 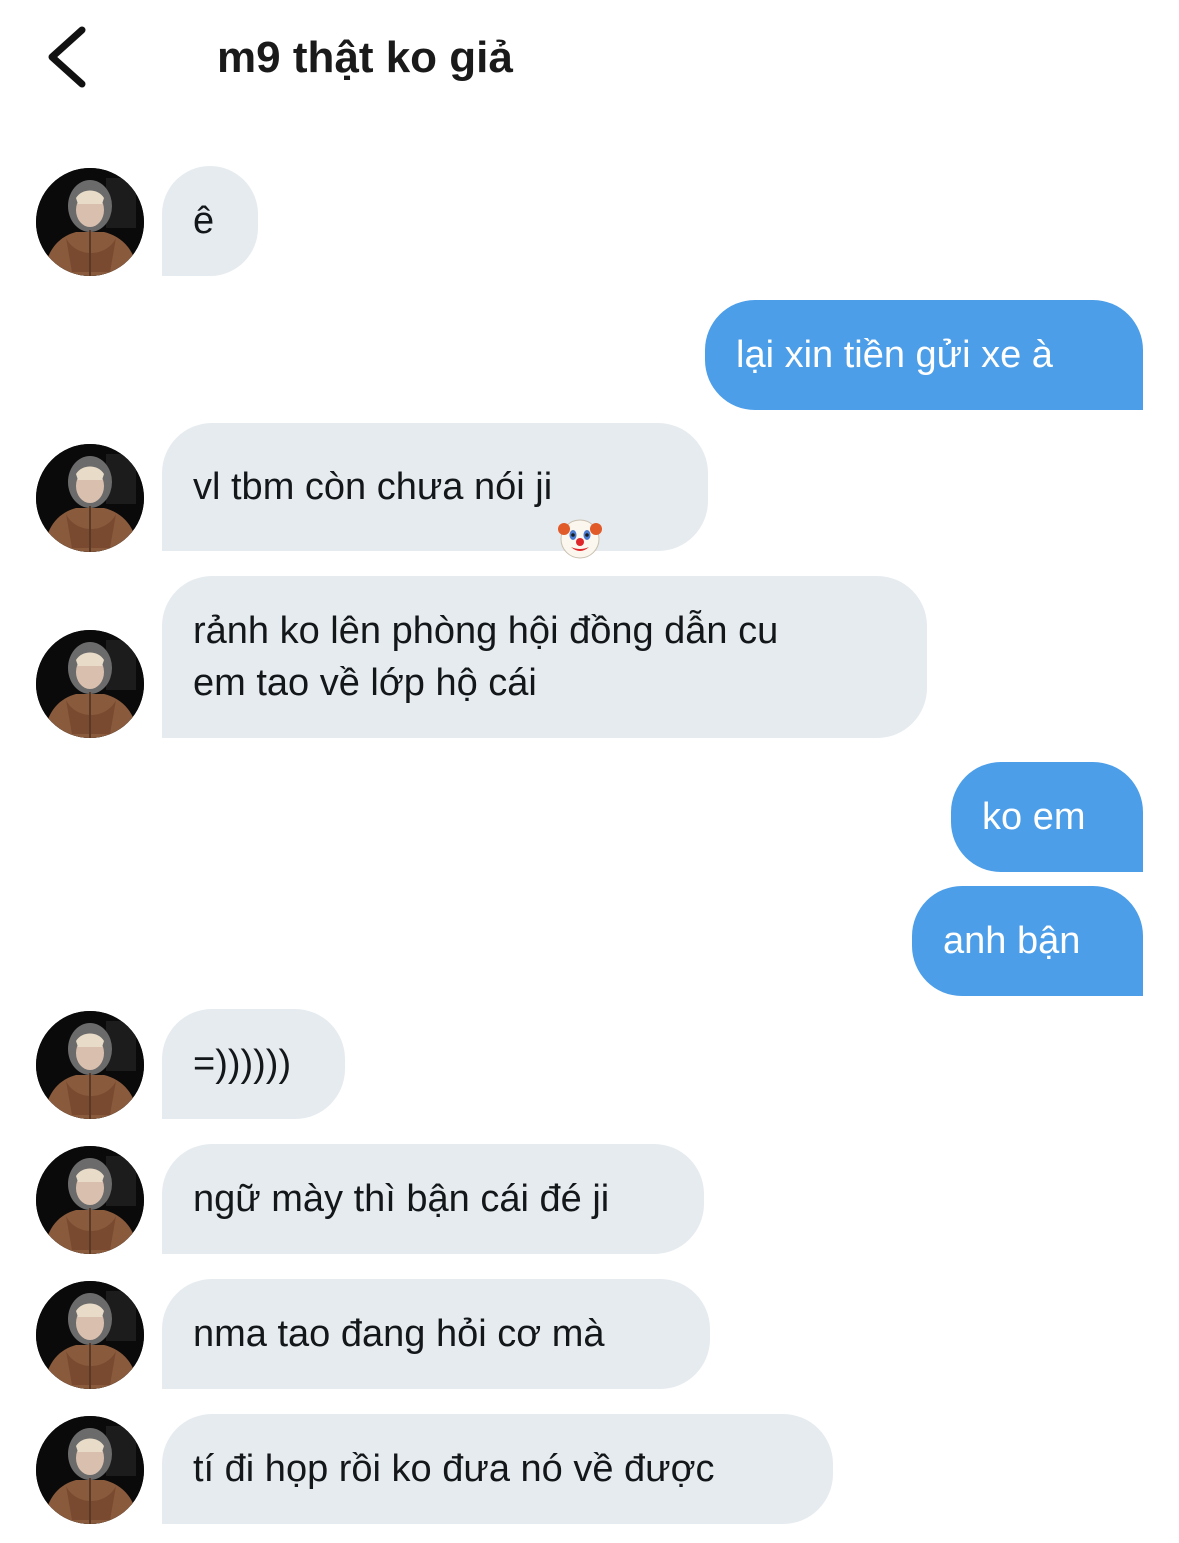 I want to click on message-text: anh bận, so click(x=1012, y=941).